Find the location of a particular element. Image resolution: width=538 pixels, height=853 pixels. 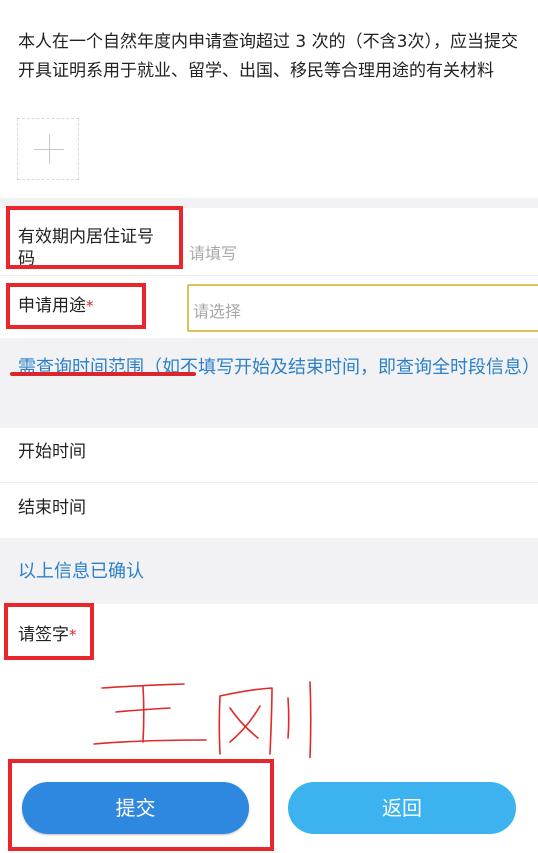

purpose-label: 申请用途* is located at coordinates (56, 306).